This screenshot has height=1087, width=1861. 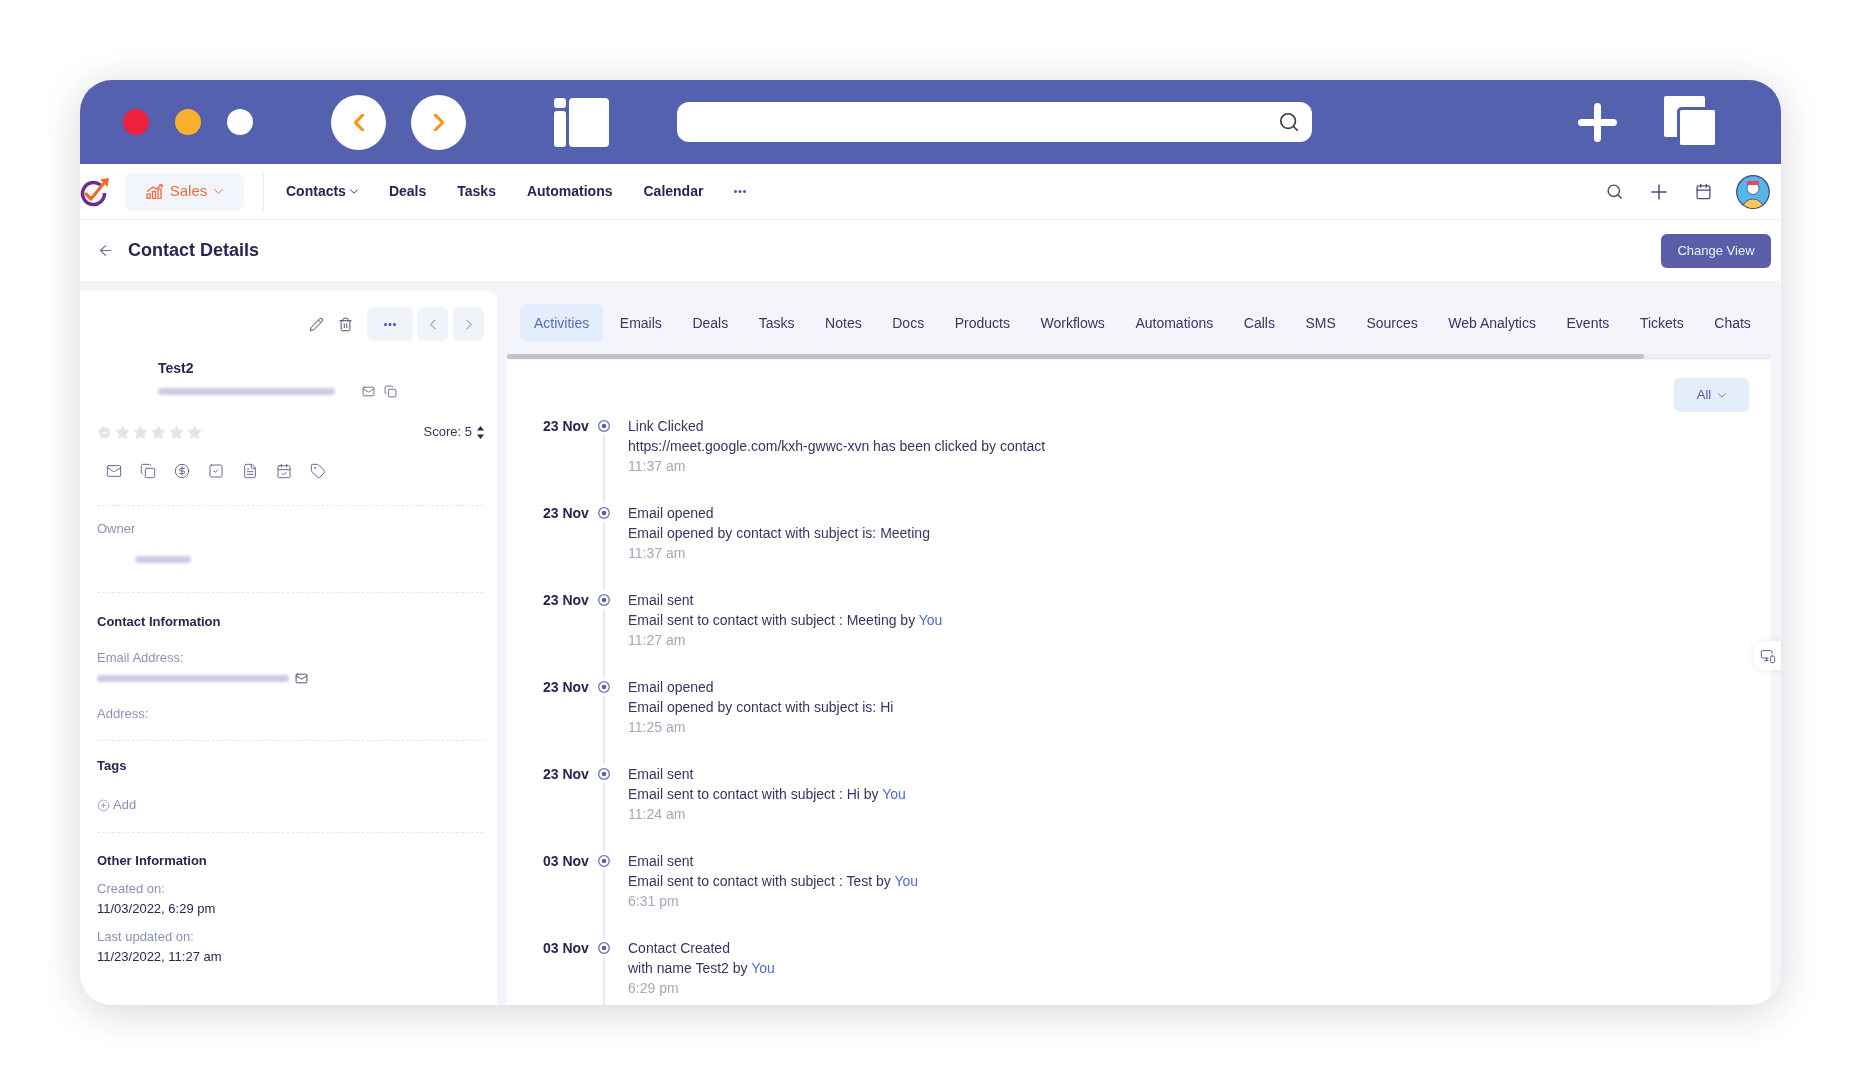 What do you see at coordinates (843, 323) in the screenshot?
I see `tab: Notes` at bounding box center [843, 323].